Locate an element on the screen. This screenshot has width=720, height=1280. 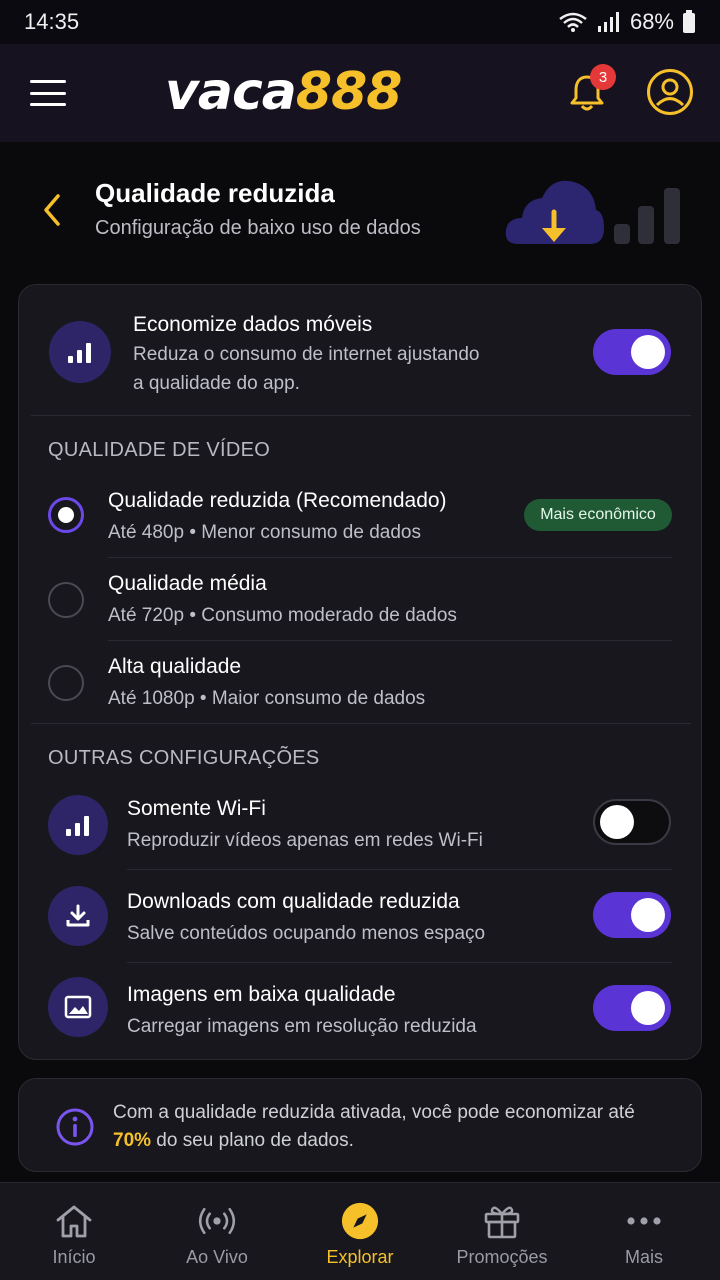
images-toggle is located at coordinates (632, 1008).